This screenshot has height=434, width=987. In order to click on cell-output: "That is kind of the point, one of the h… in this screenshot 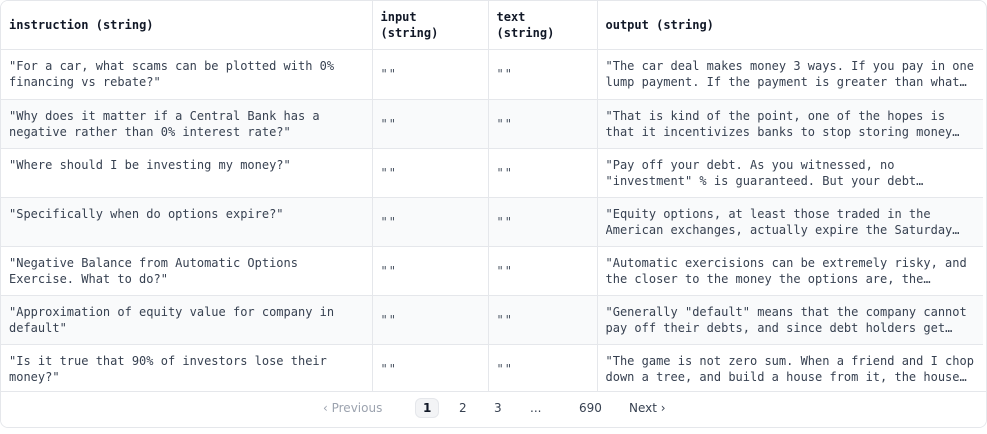, I will do `click(790, 124)`.